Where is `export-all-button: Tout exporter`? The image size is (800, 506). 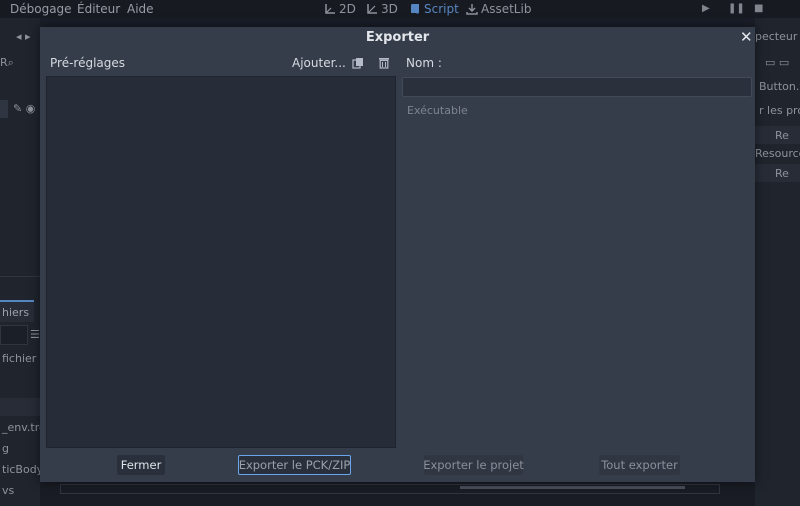
export-all-button: Tout exporter is located at coordinates (639, 465).